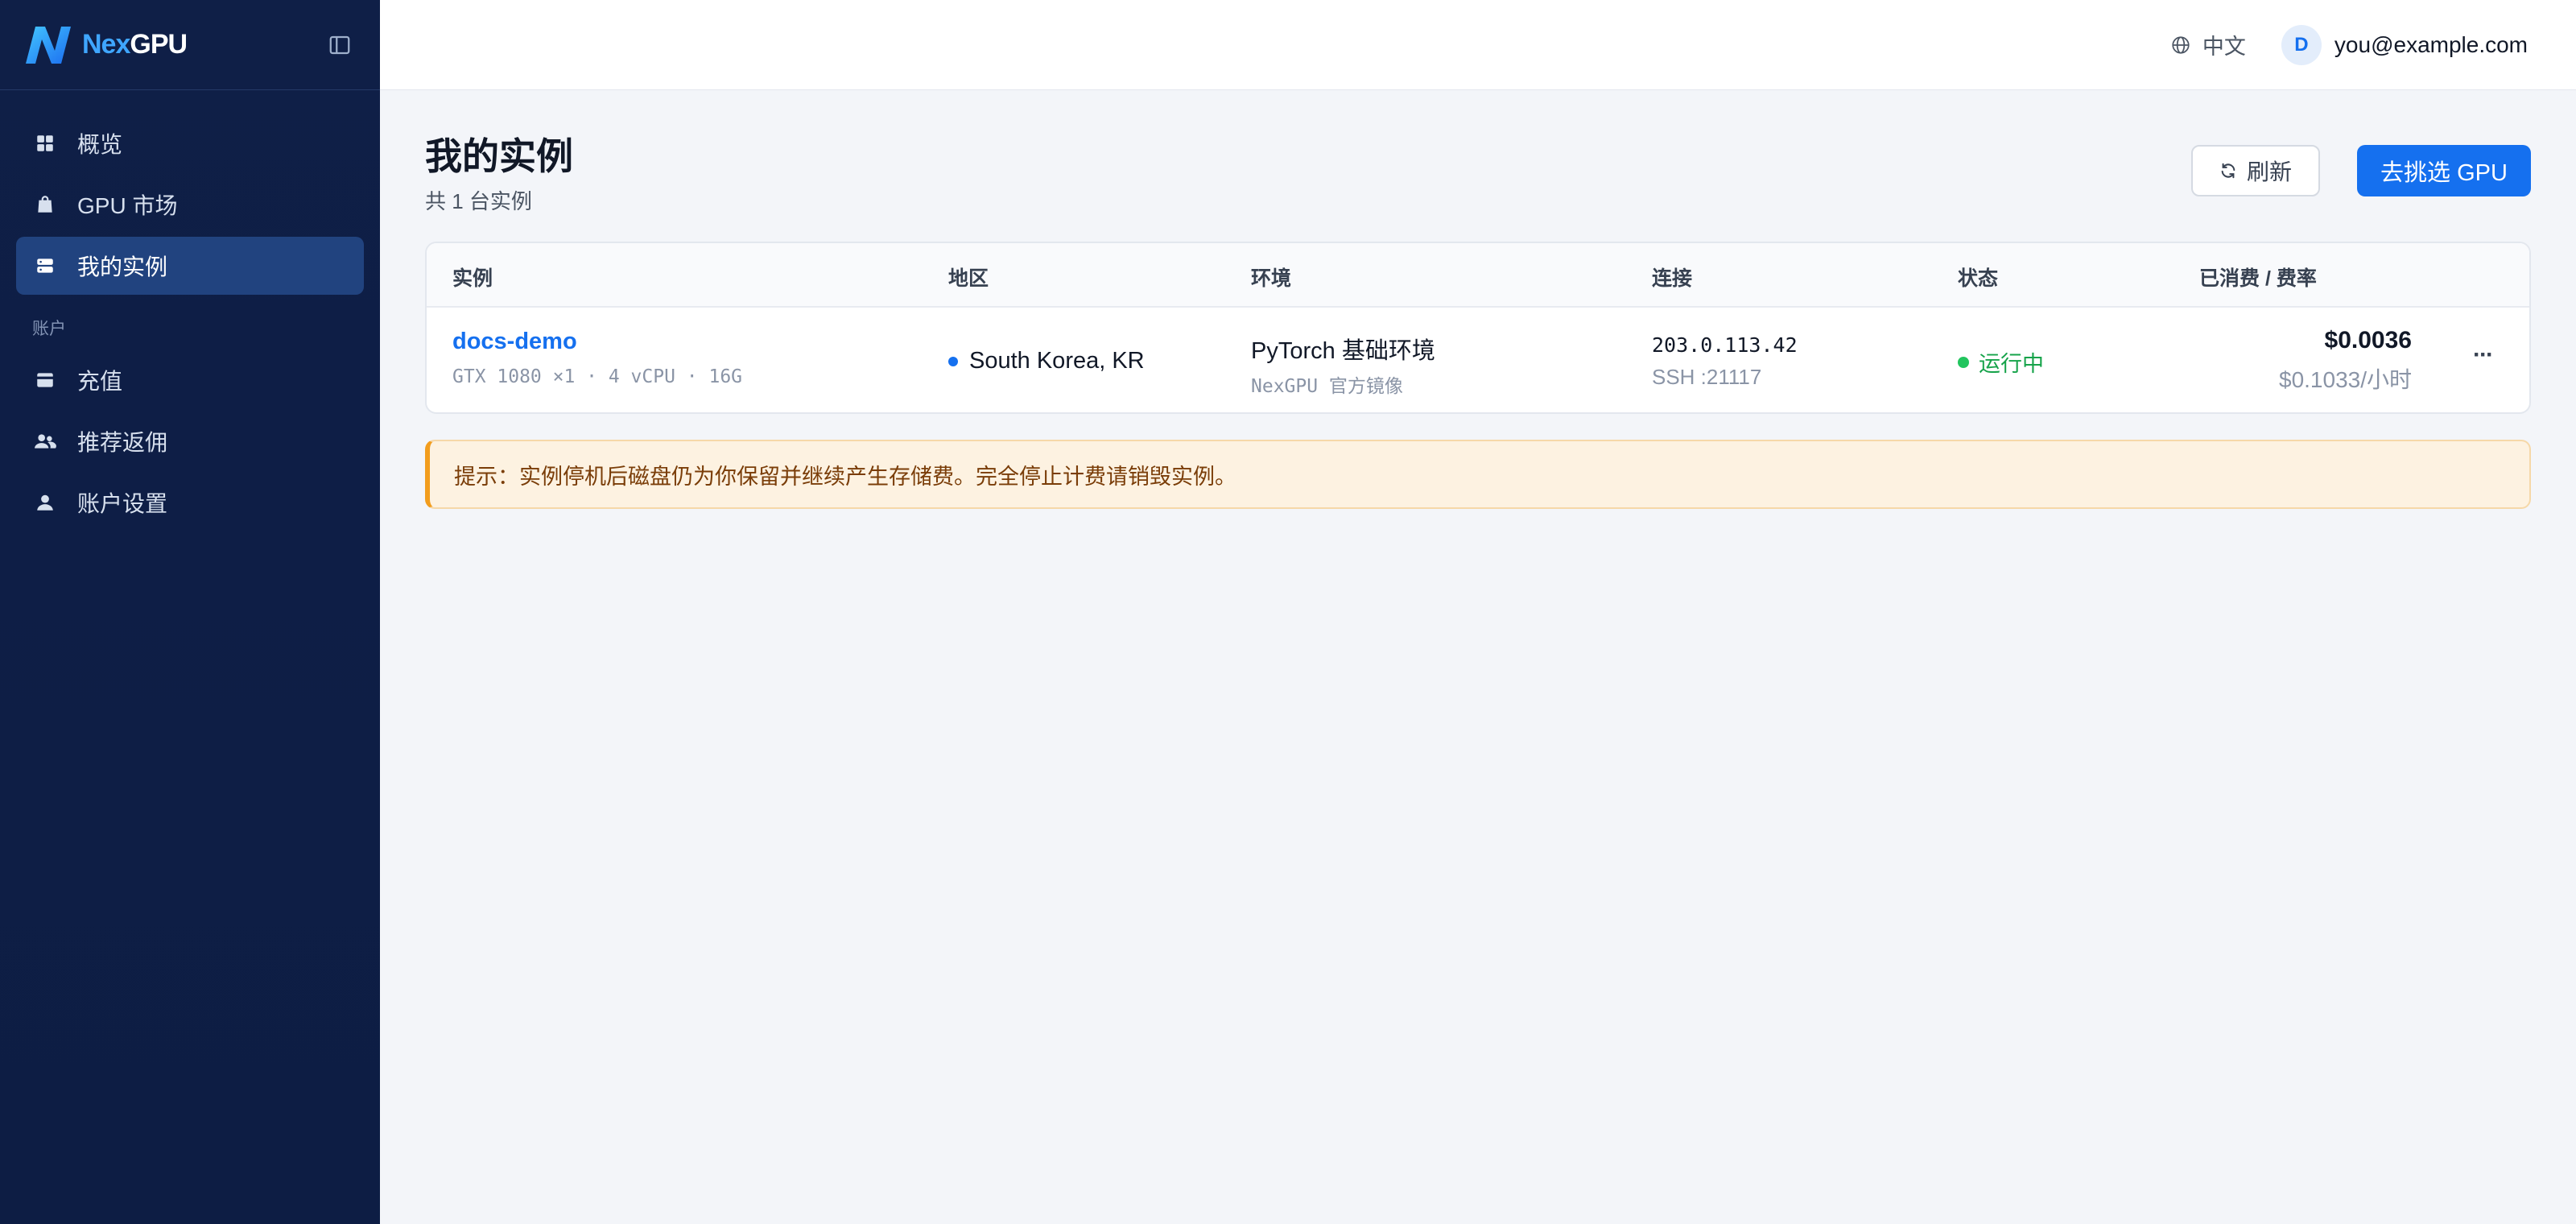  I want to click on user-menu: D you@example.com, so click(2404, 44).